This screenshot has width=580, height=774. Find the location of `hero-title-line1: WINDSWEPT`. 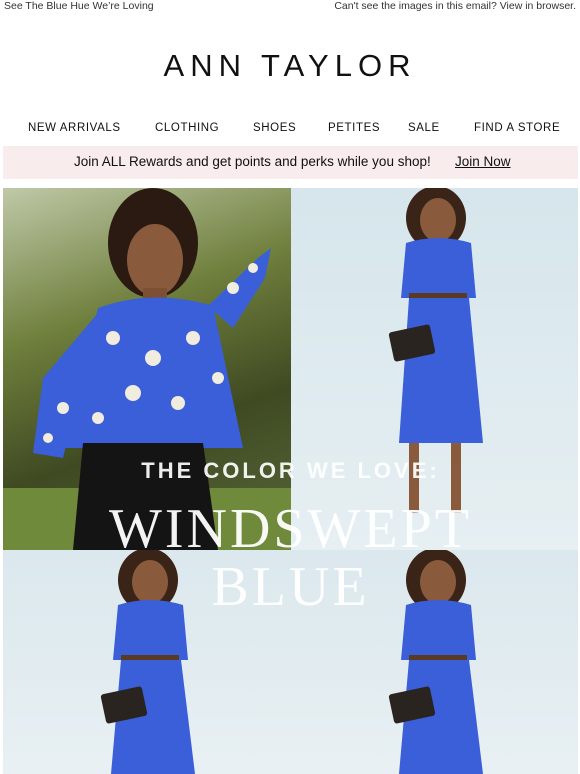

hero-title-line1: WINDSWEPT is located at coordinates (290, 529).